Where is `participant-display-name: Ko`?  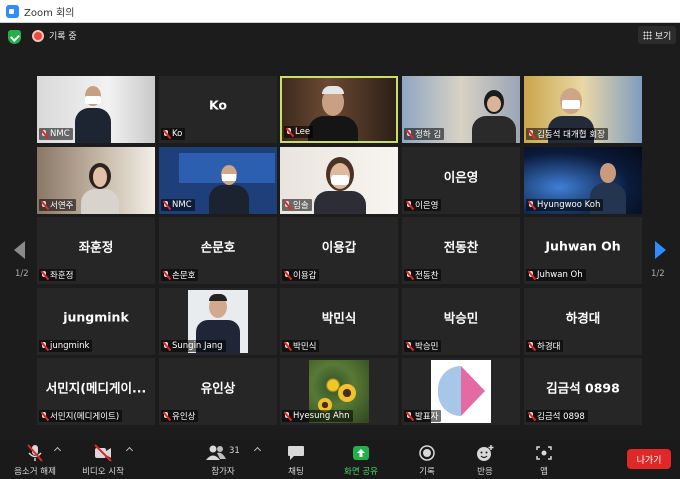
participant-display-name: Ko is located at coordinates (218, 105).